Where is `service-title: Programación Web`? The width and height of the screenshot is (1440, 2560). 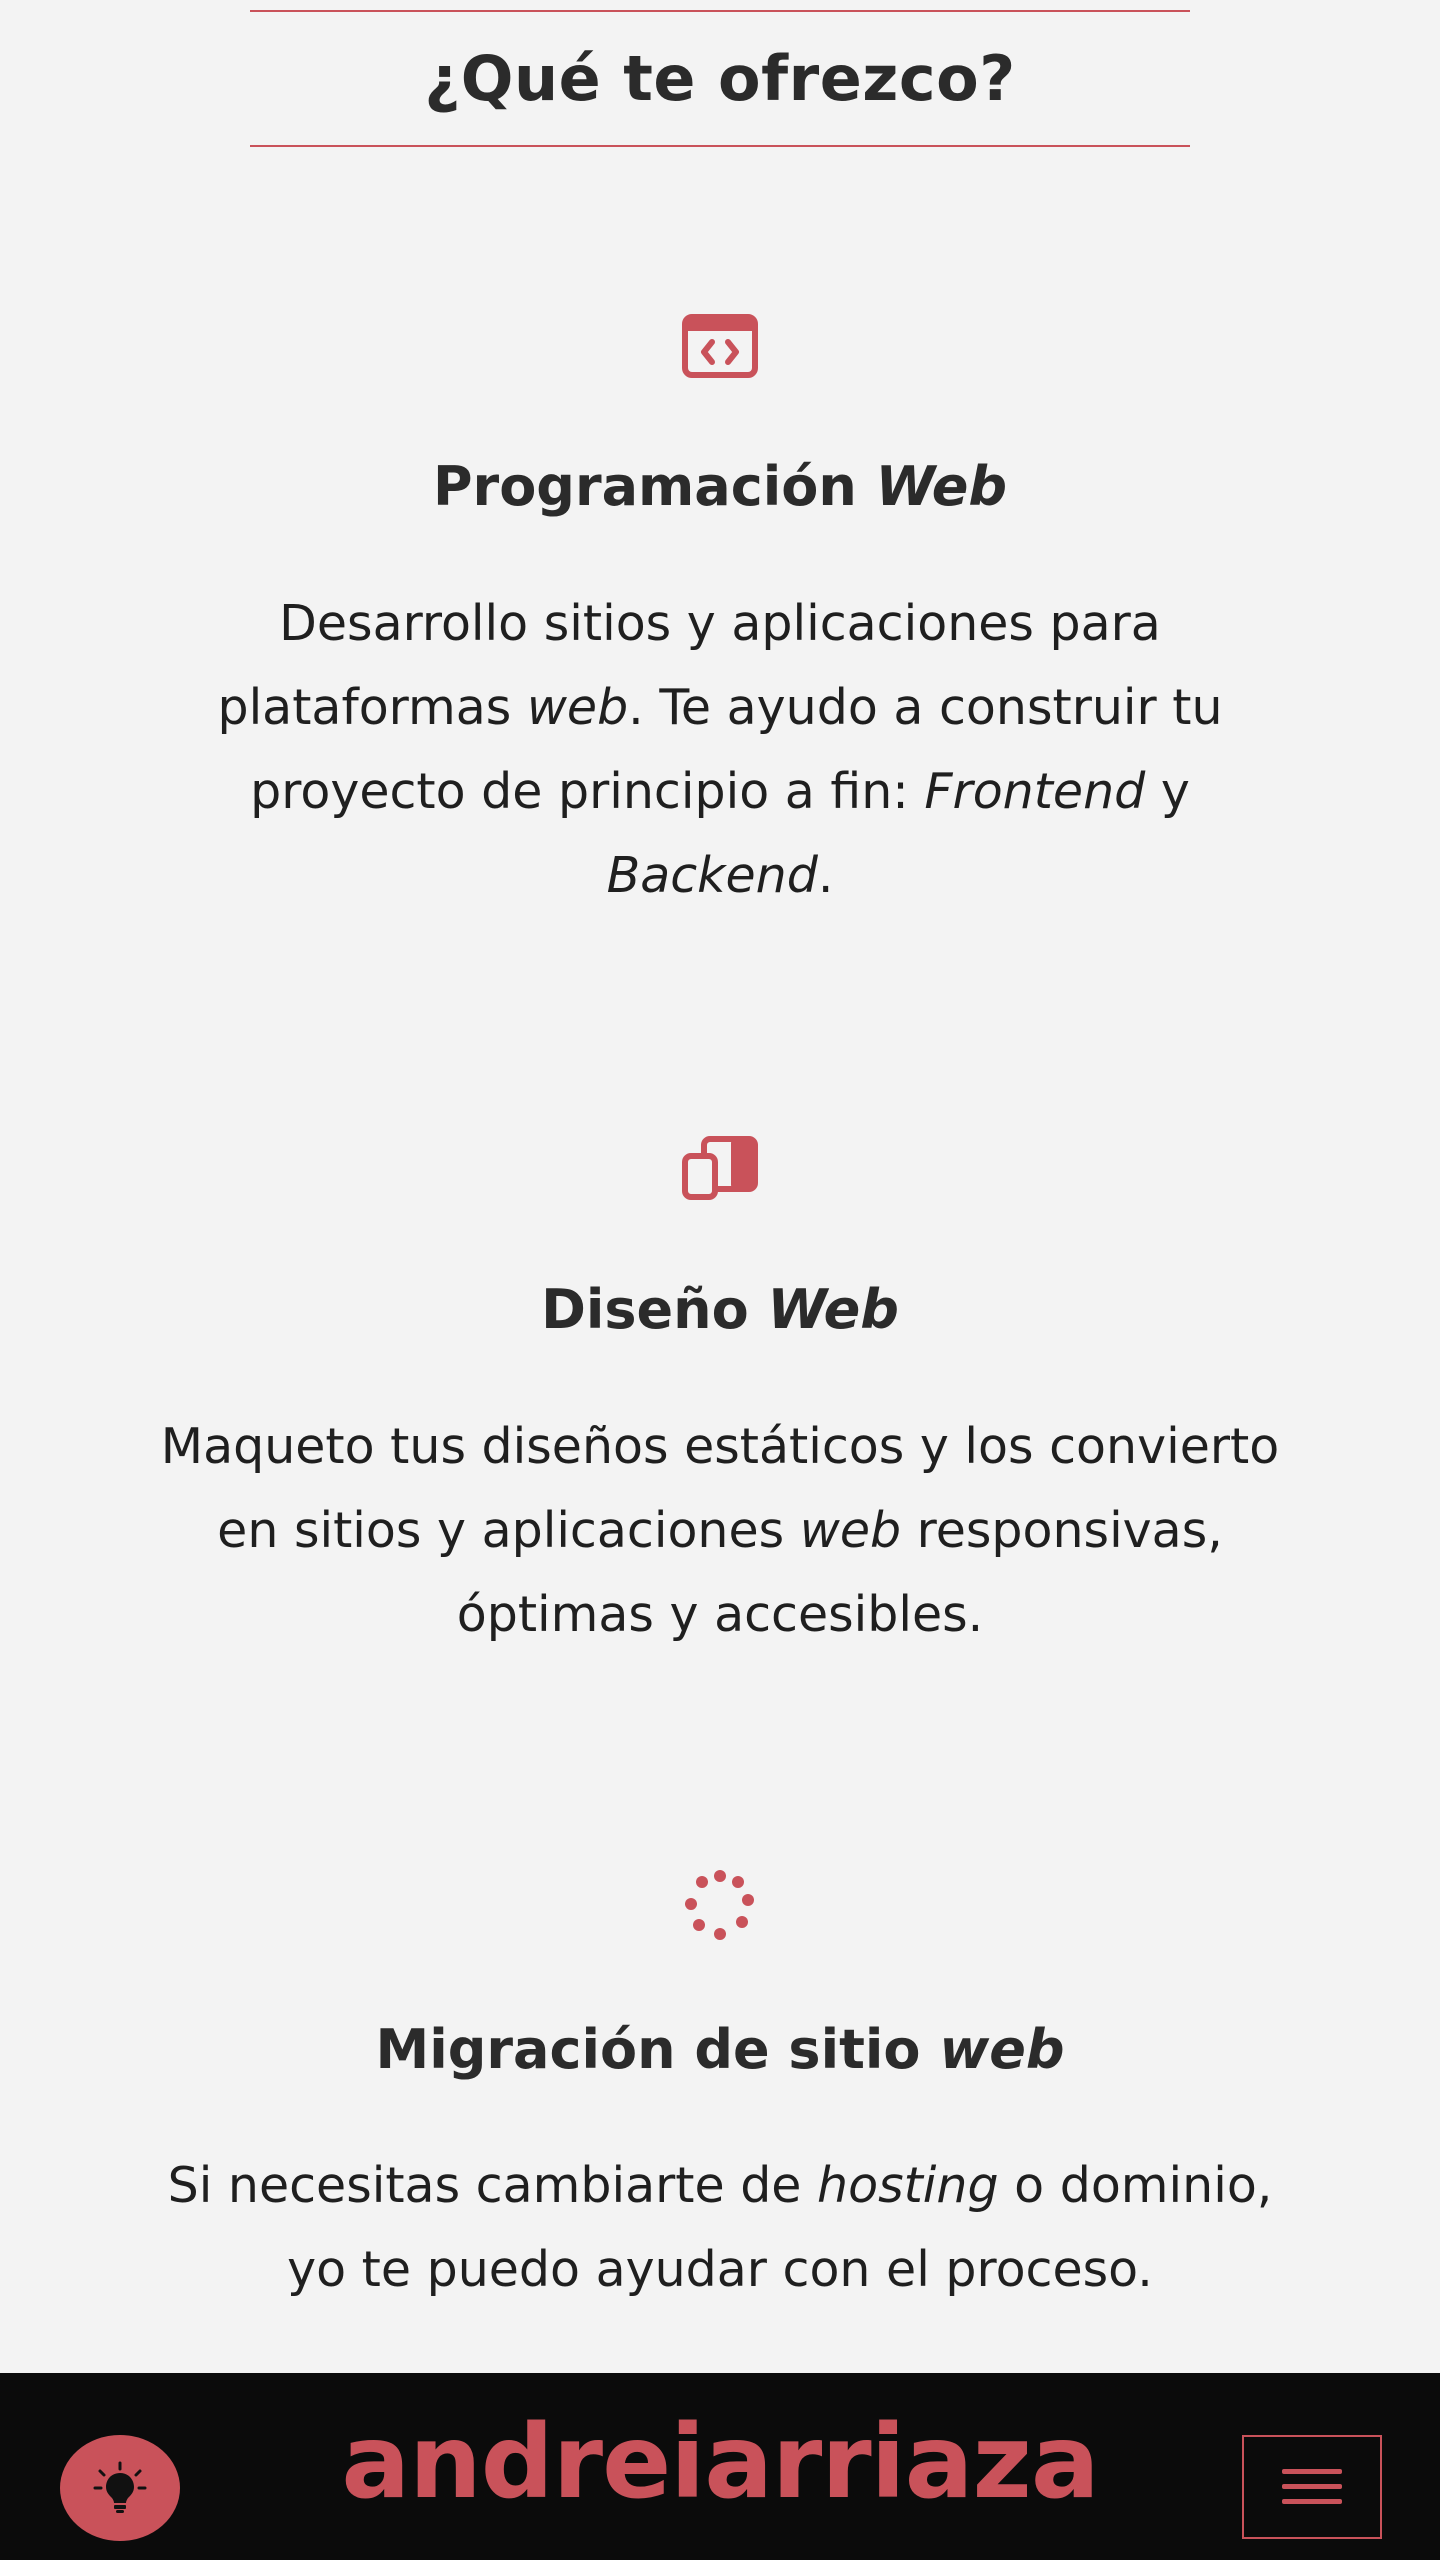
service-title: Programación Web is located at coordinates (720, 486).